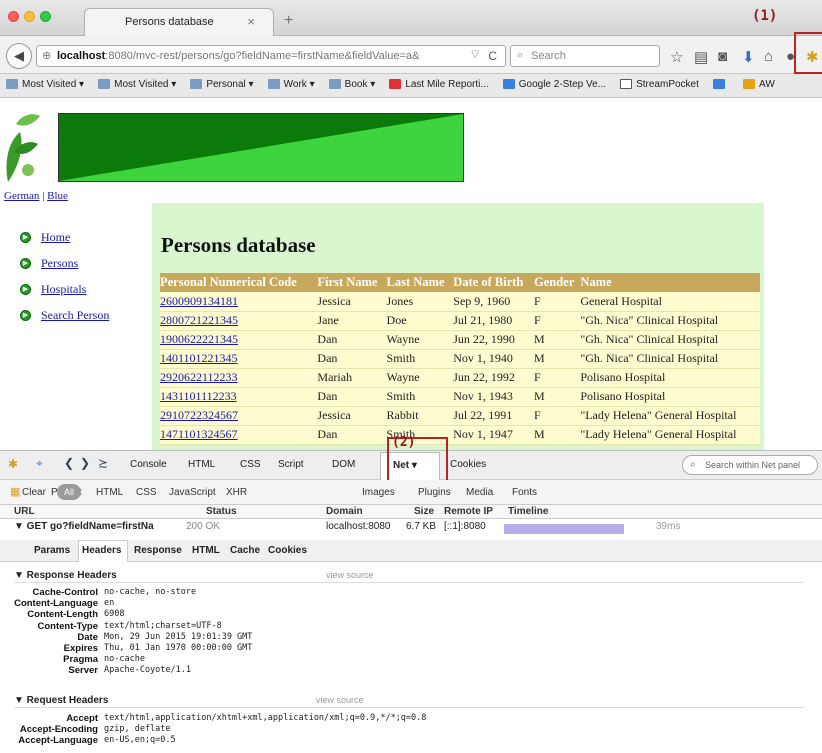 The image size is (822, 753). What do you see at coordinates (13, 16) in the screenshot?
I see `close-window-button` at bounding box center [13, 16].